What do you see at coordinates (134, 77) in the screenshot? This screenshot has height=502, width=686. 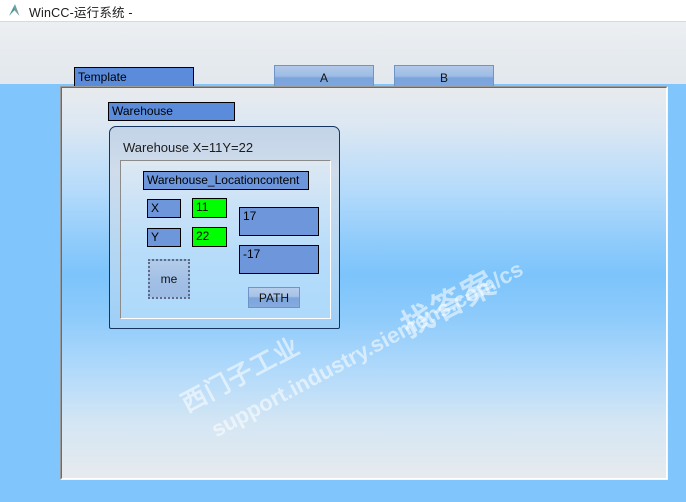 I see `template-field: Template` at bounding box center [134, 77].